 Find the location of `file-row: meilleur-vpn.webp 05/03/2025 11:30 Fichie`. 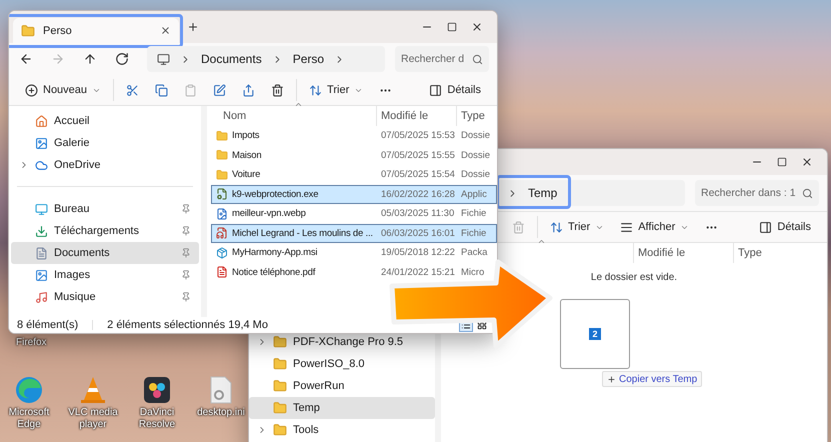

file-row: meilleur-vpn.webp 05/03/2025 11:30 Fichie is located at coordinates (354, 214).